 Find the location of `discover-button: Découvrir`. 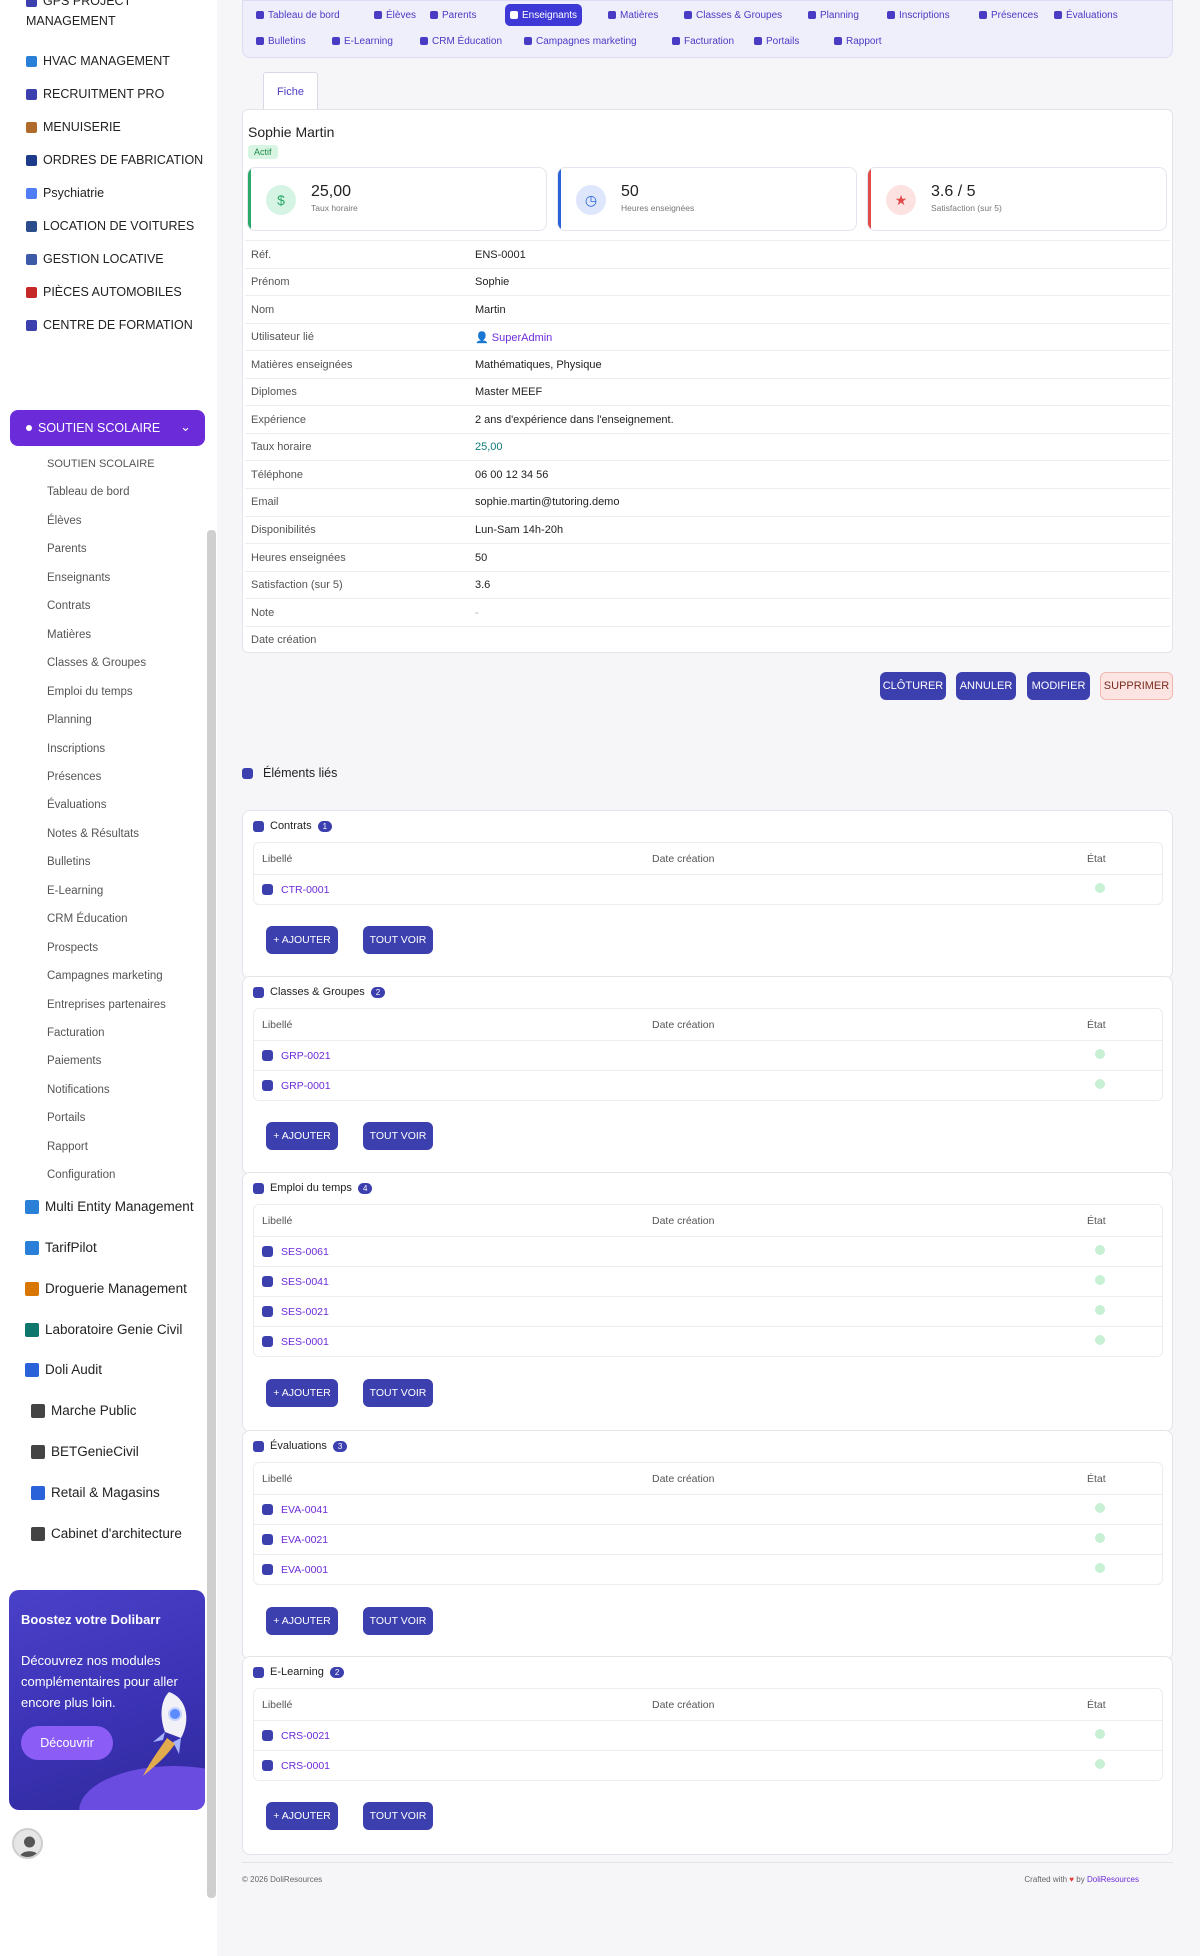

discover-button: Découvrir is located at coordinates (67, 1743).